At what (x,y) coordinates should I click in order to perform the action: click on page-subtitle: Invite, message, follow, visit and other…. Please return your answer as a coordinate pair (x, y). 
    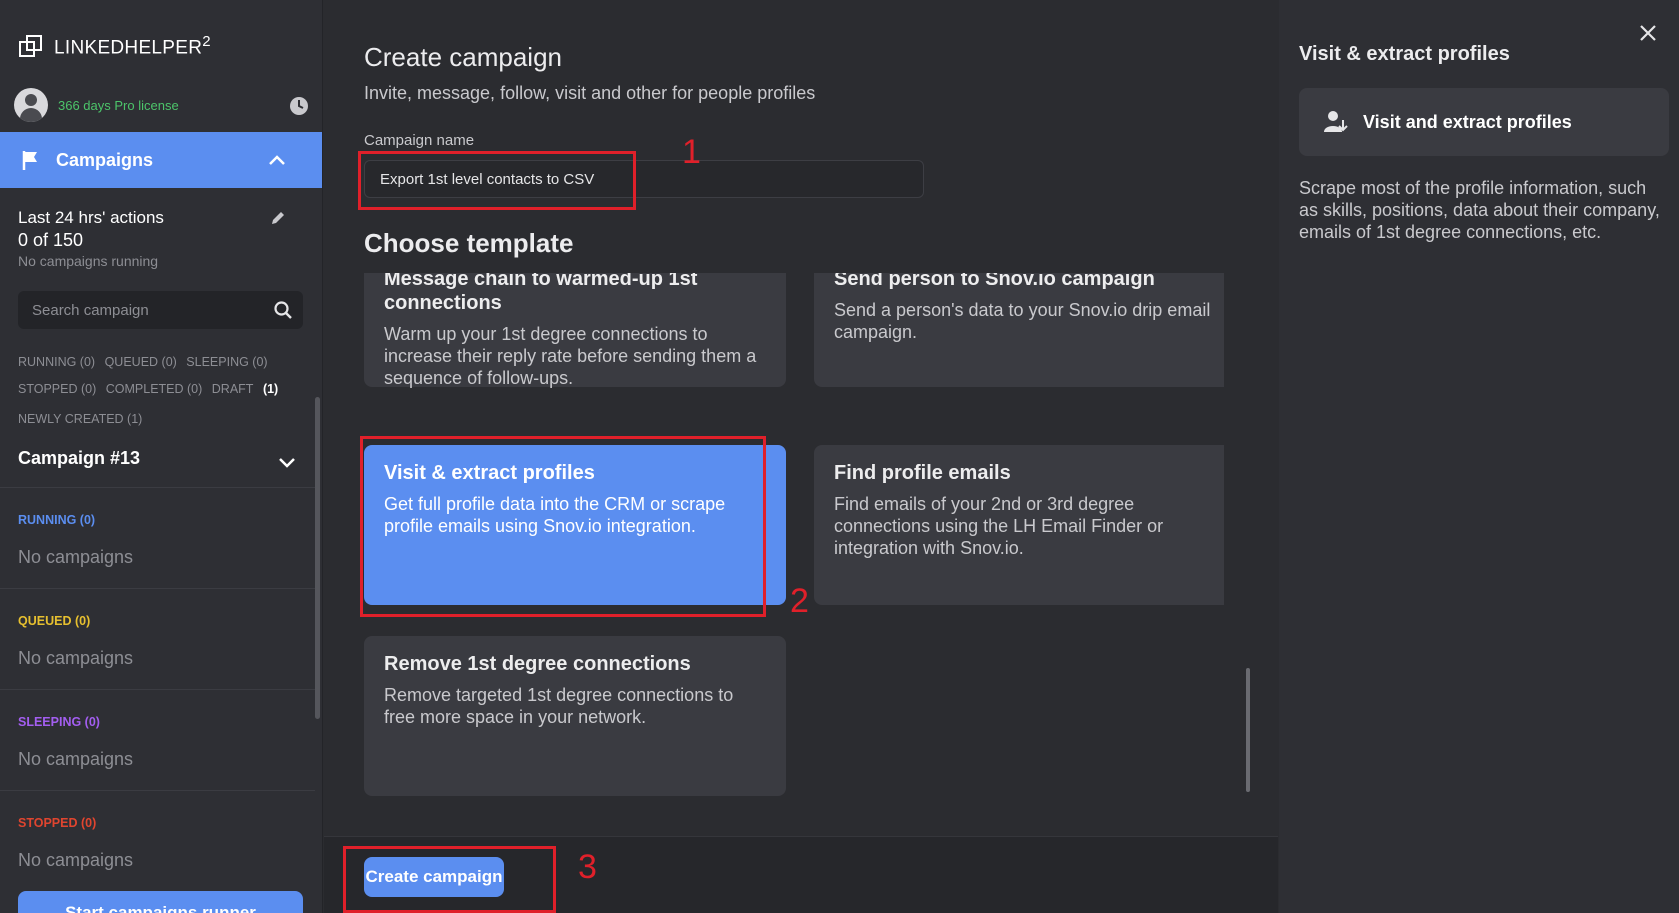
    Looking at the image, I should click on (590, 93).